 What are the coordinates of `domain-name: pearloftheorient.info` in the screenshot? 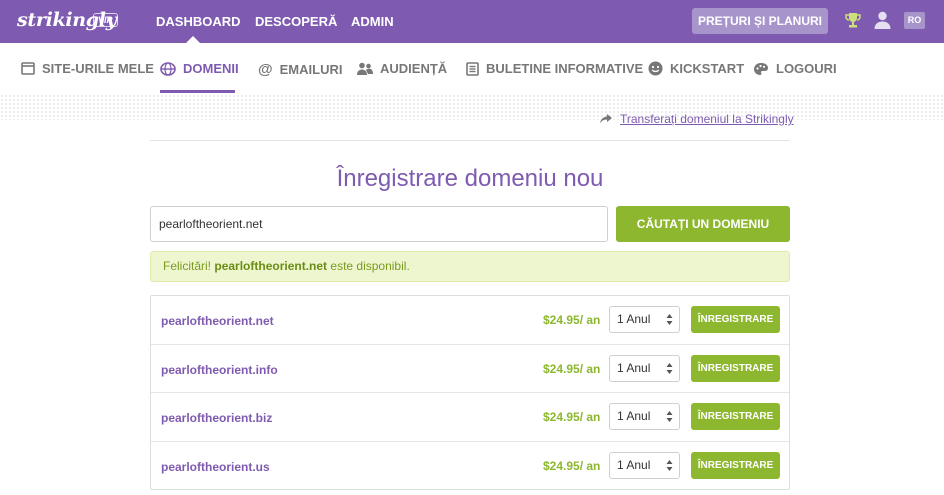 It's located at (219, 369).